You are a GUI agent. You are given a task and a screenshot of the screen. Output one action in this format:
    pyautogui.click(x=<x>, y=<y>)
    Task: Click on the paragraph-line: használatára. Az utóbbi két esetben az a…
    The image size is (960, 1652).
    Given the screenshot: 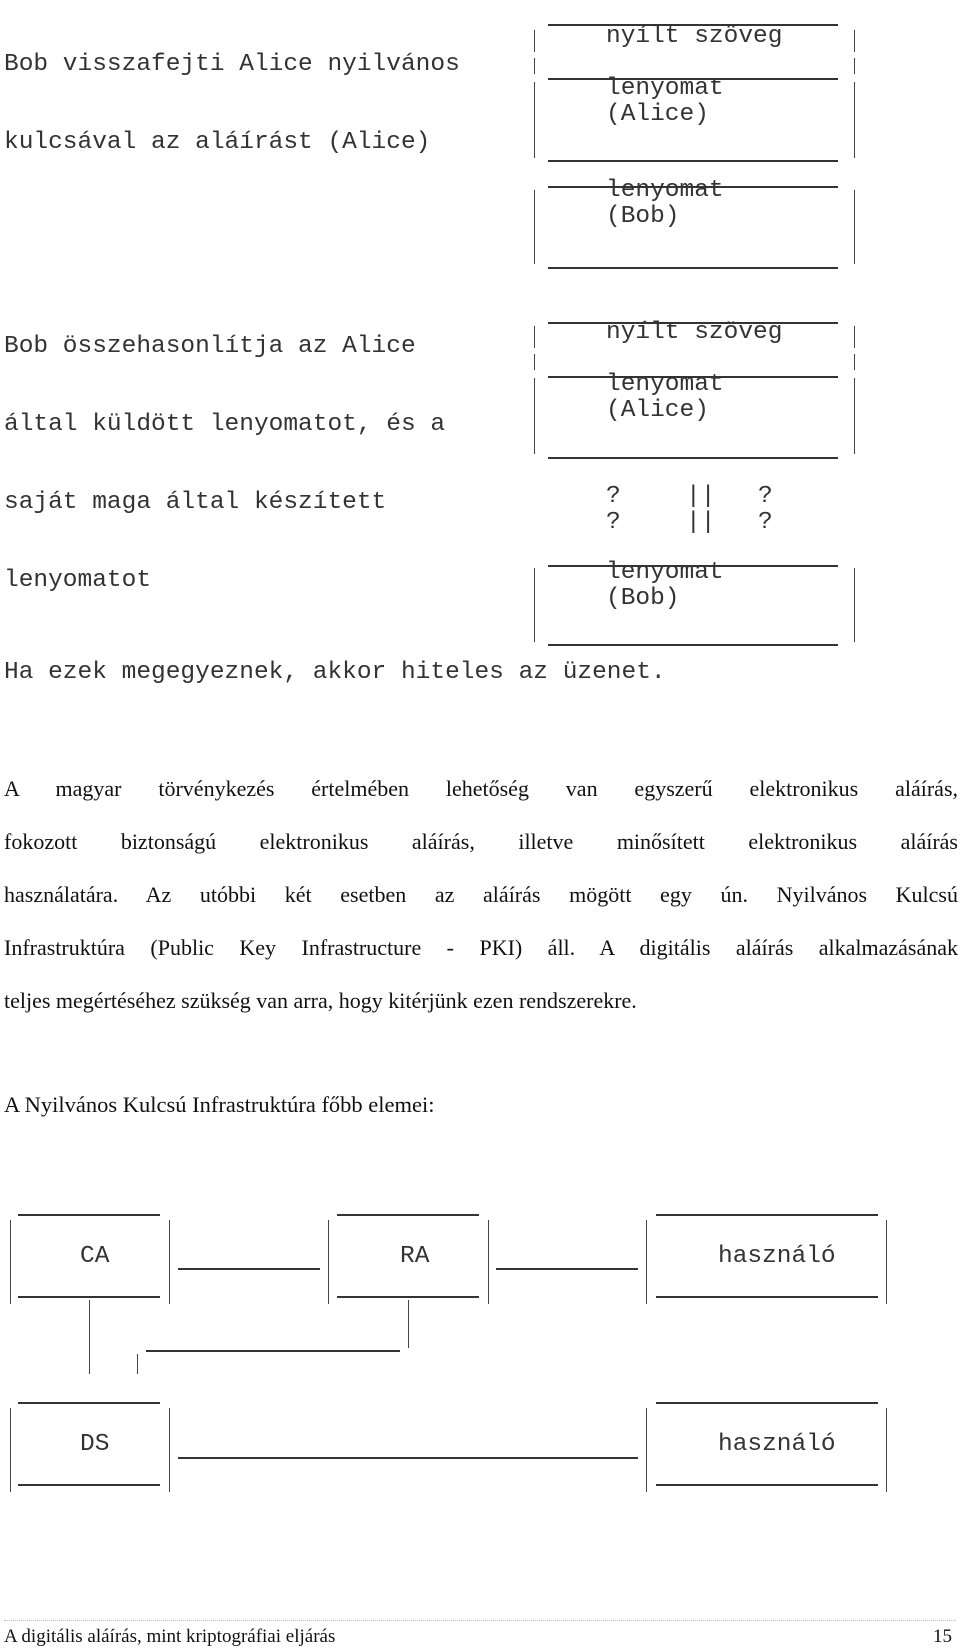 What is the action you would take?
    pyautogui.click(x=481, y=894)
    